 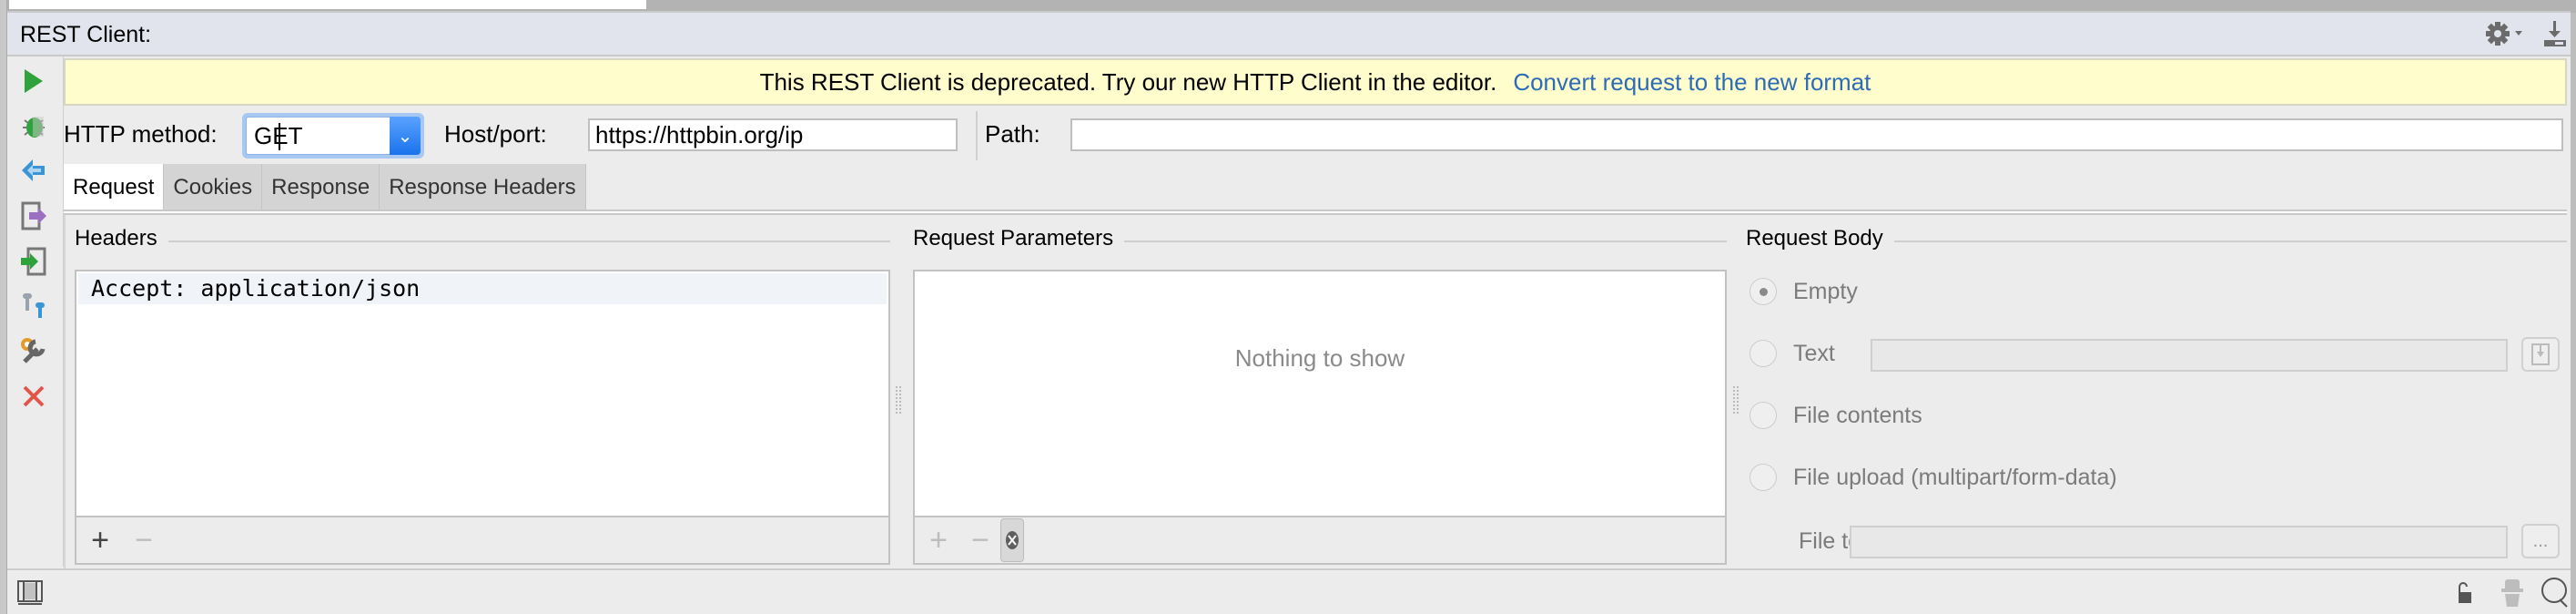 What do you see at coordinates (482, 394) in the screenshot?
I see `headers-list: Accept: application/json` at bounding box center [482, 394].